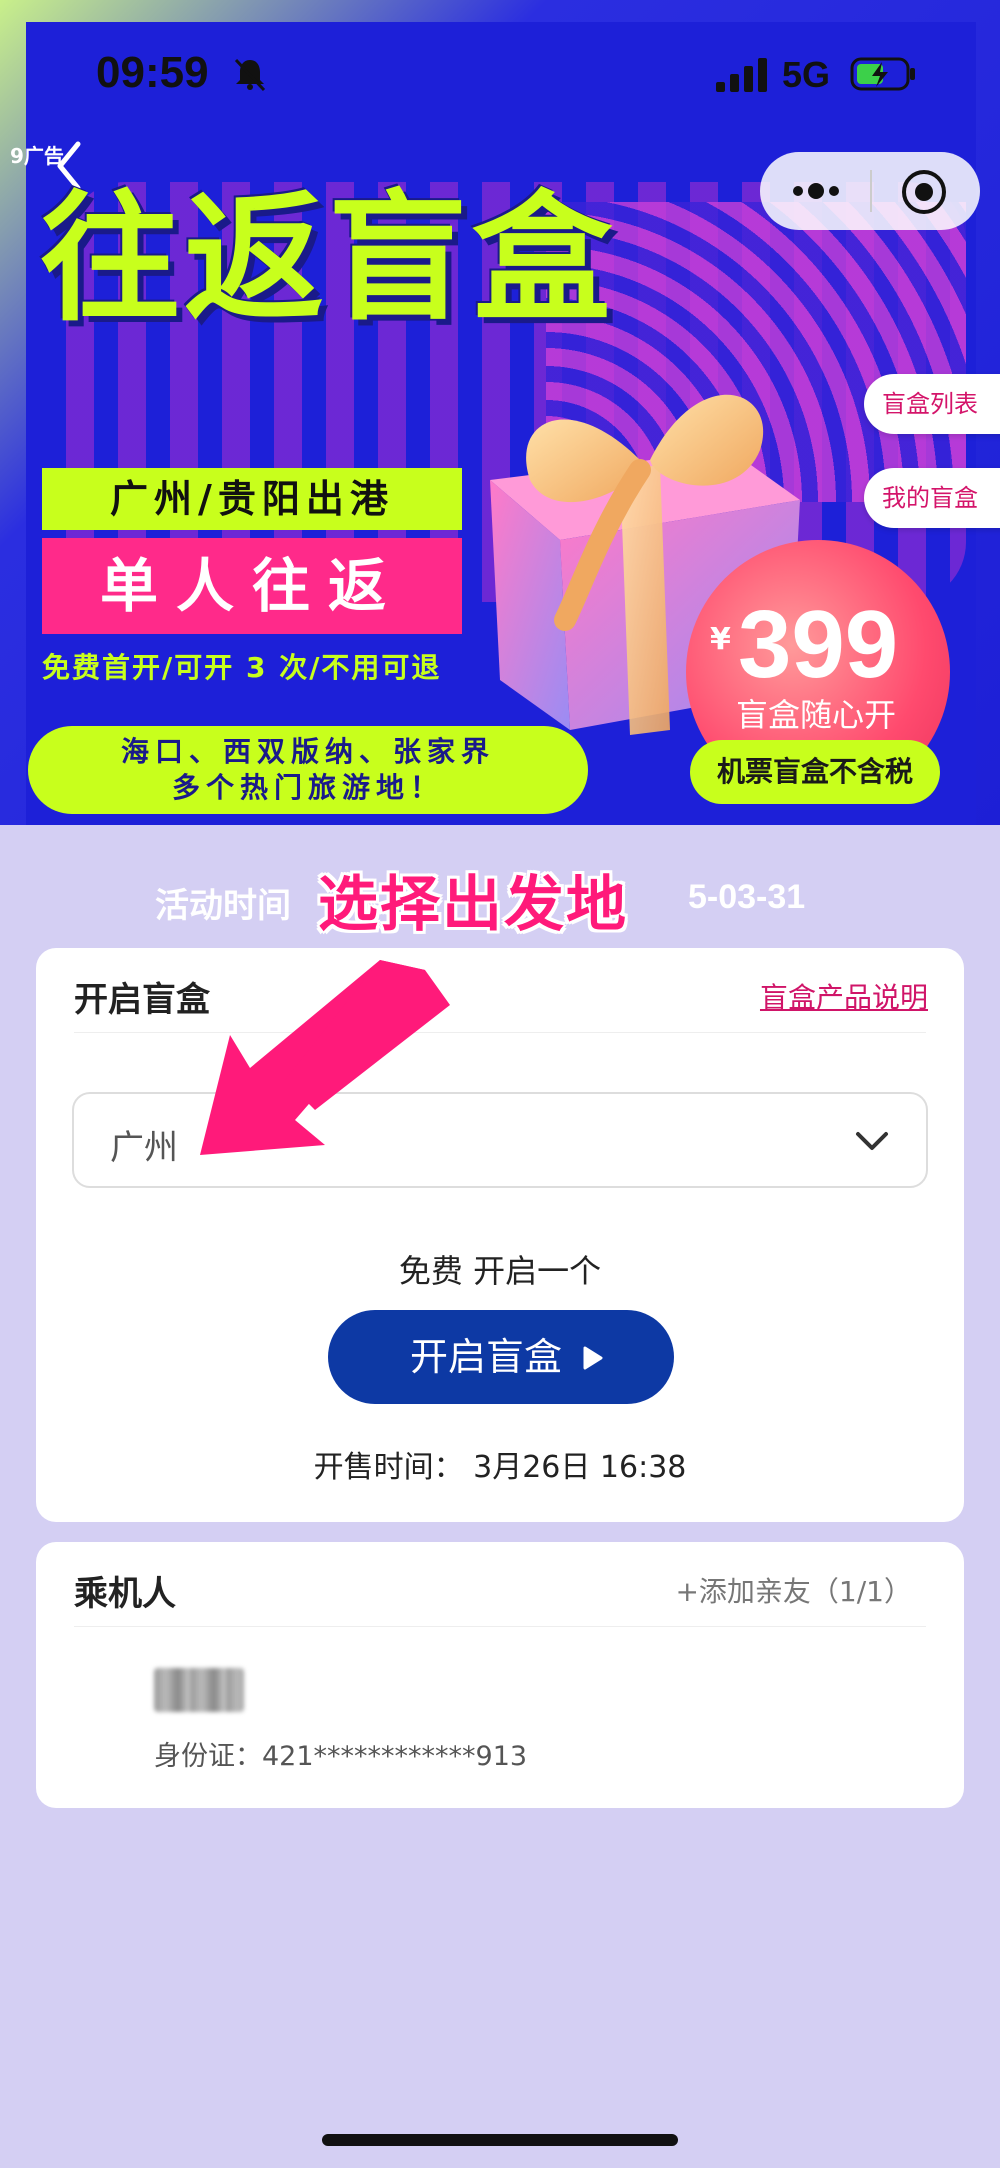 The image size is (1000, 2168). Describe the element at coordinates (152, 72) in the screenshot. I see `status-time: 09:59` at that location.